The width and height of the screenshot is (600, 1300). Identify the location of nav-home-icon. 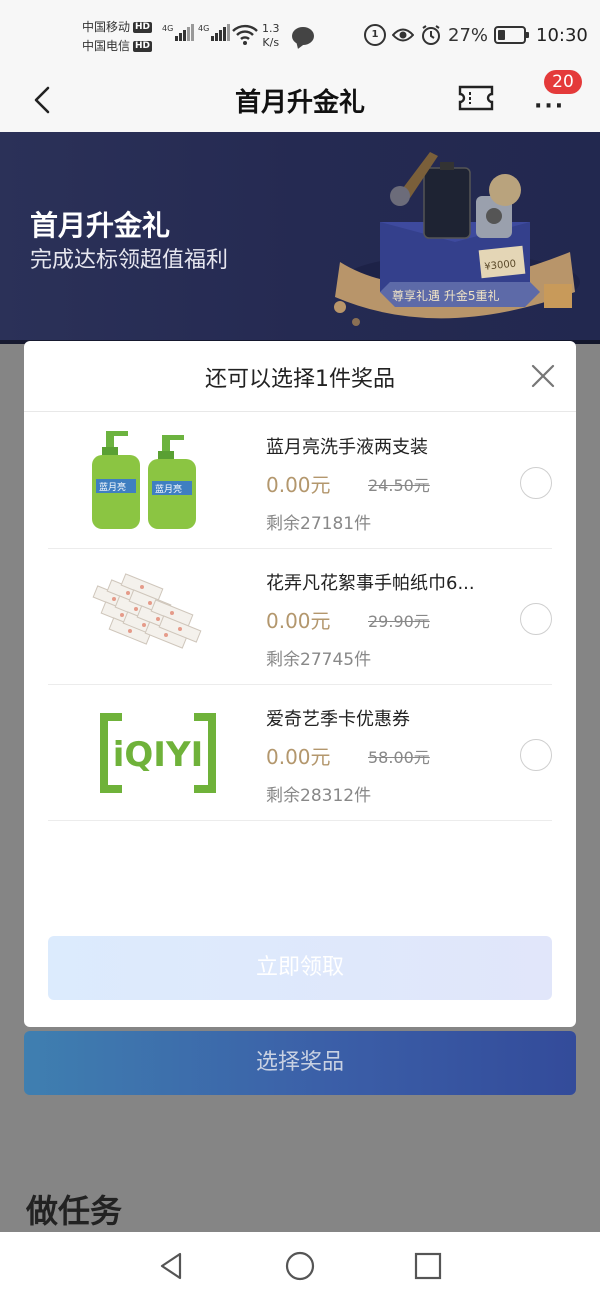
(300, 1266).